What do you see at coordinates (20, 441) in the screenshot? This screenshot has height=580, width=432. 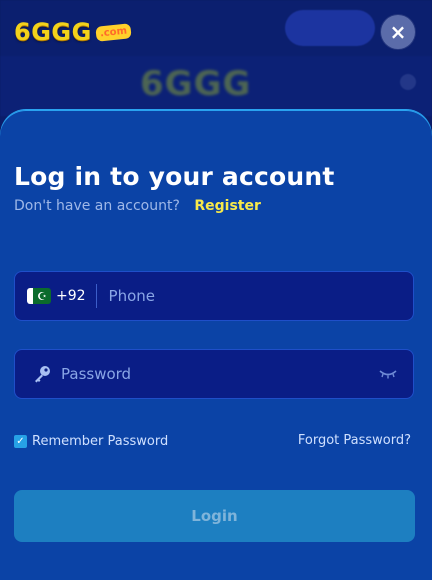 I see `checkmark-icon: ✓` at bounding box center [20, 441].